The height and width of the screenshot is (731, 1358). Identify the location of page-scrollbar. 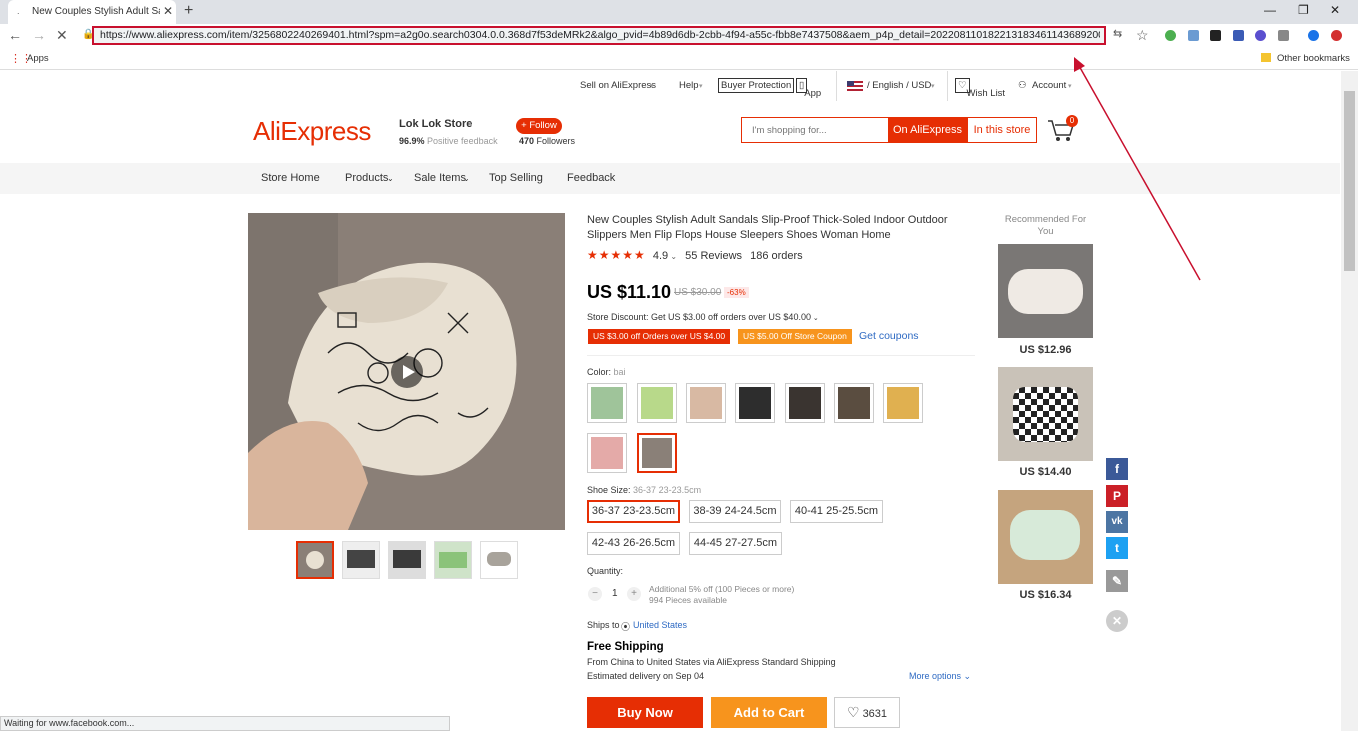
(1349, 401).